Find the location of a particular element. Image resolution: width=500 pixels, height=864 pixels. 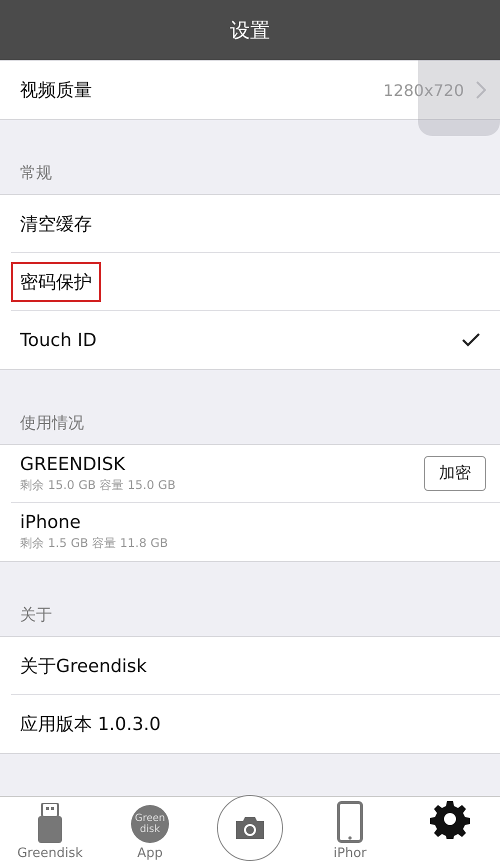

row-detail: 剩余 1.5 GB 容量 11.8 GB is located at coordinates (94, 543).